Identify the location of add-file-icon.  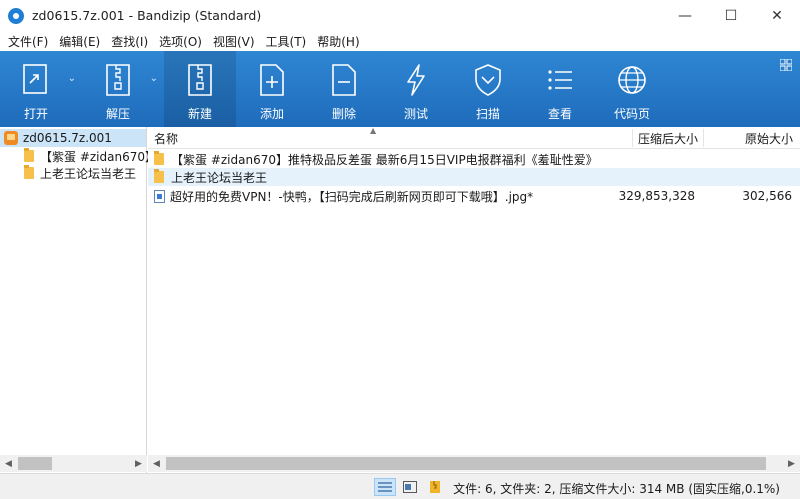
(272, 80).